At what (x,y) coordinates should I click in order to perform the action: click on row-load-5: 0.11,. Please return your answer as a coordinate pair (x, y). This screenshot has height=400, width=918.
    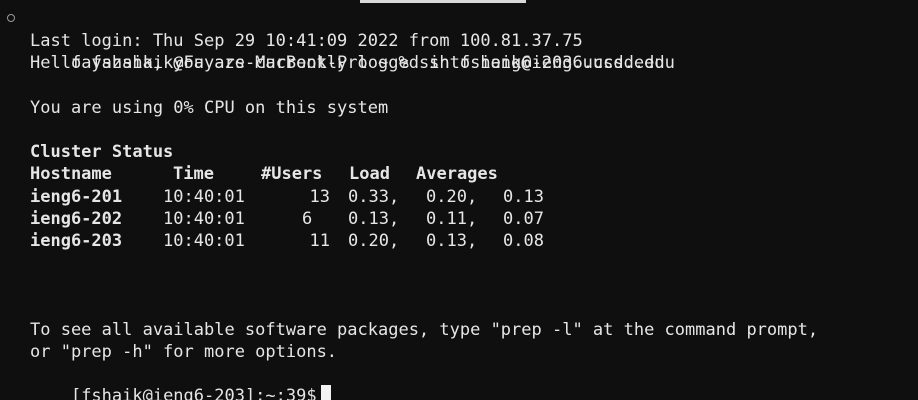
    Looking at the image, I should click on (452, 218).